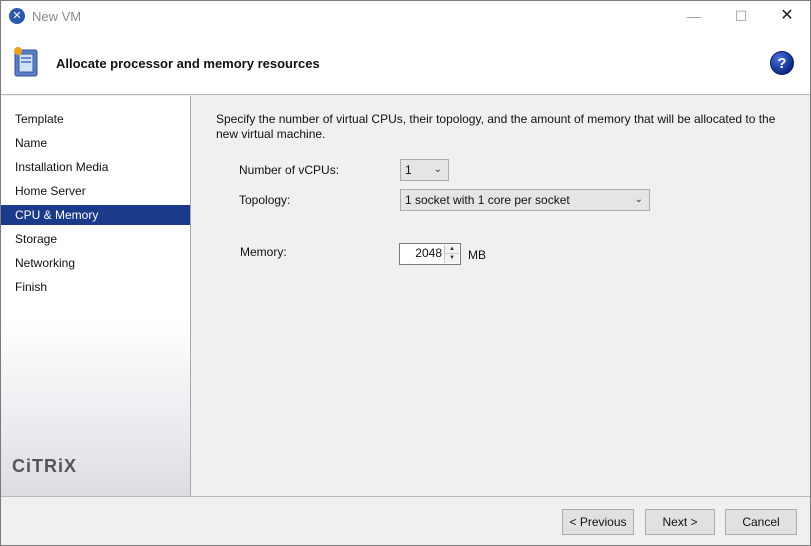  Describe the element at coordinates (95, 191) in the screenshot. I see `sidebar-item-home-server: Home Server` at that location.